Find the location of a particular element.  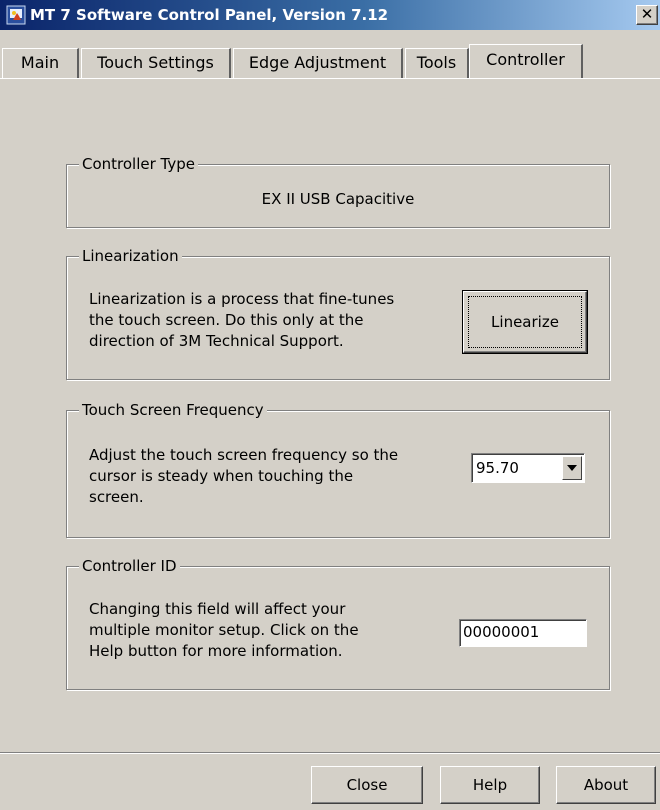

frequency-legend: Touch Screen Frequency is located at coordinates (173, 410).